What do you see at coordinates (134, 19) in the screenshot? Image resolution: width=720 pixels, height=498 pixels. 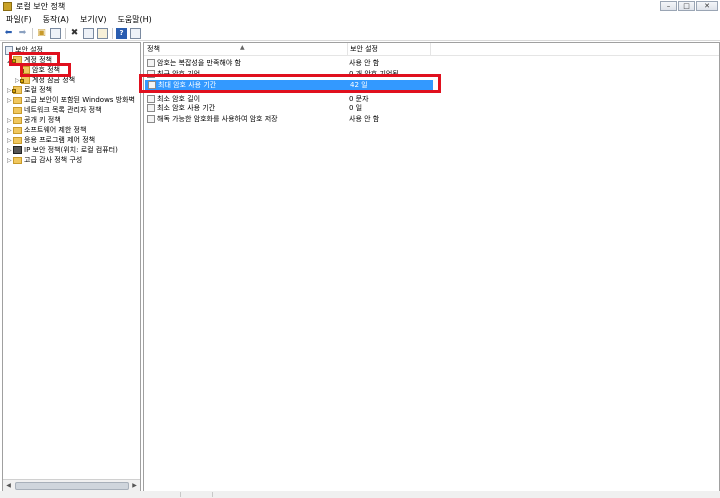 I see `menu-help: 도움말(H)` at bounding box center [134, 19].